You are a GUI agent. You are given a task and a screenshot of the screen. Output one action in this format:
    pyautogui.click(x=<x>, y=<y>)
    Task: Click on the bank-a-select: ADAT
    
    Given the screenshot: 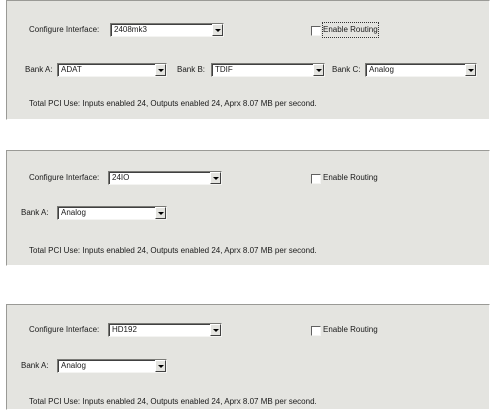 What is the action you would take?
    pyautogui.click(x=112, y=70)
    